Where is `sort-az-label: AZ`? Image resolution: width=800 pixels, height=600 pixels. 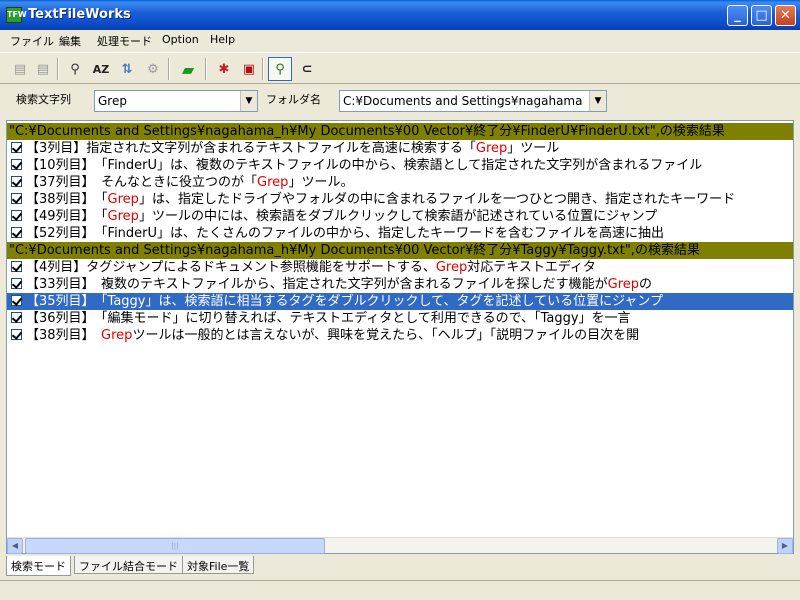 sort-az-label: AZ is located at coordinates (101, 69).